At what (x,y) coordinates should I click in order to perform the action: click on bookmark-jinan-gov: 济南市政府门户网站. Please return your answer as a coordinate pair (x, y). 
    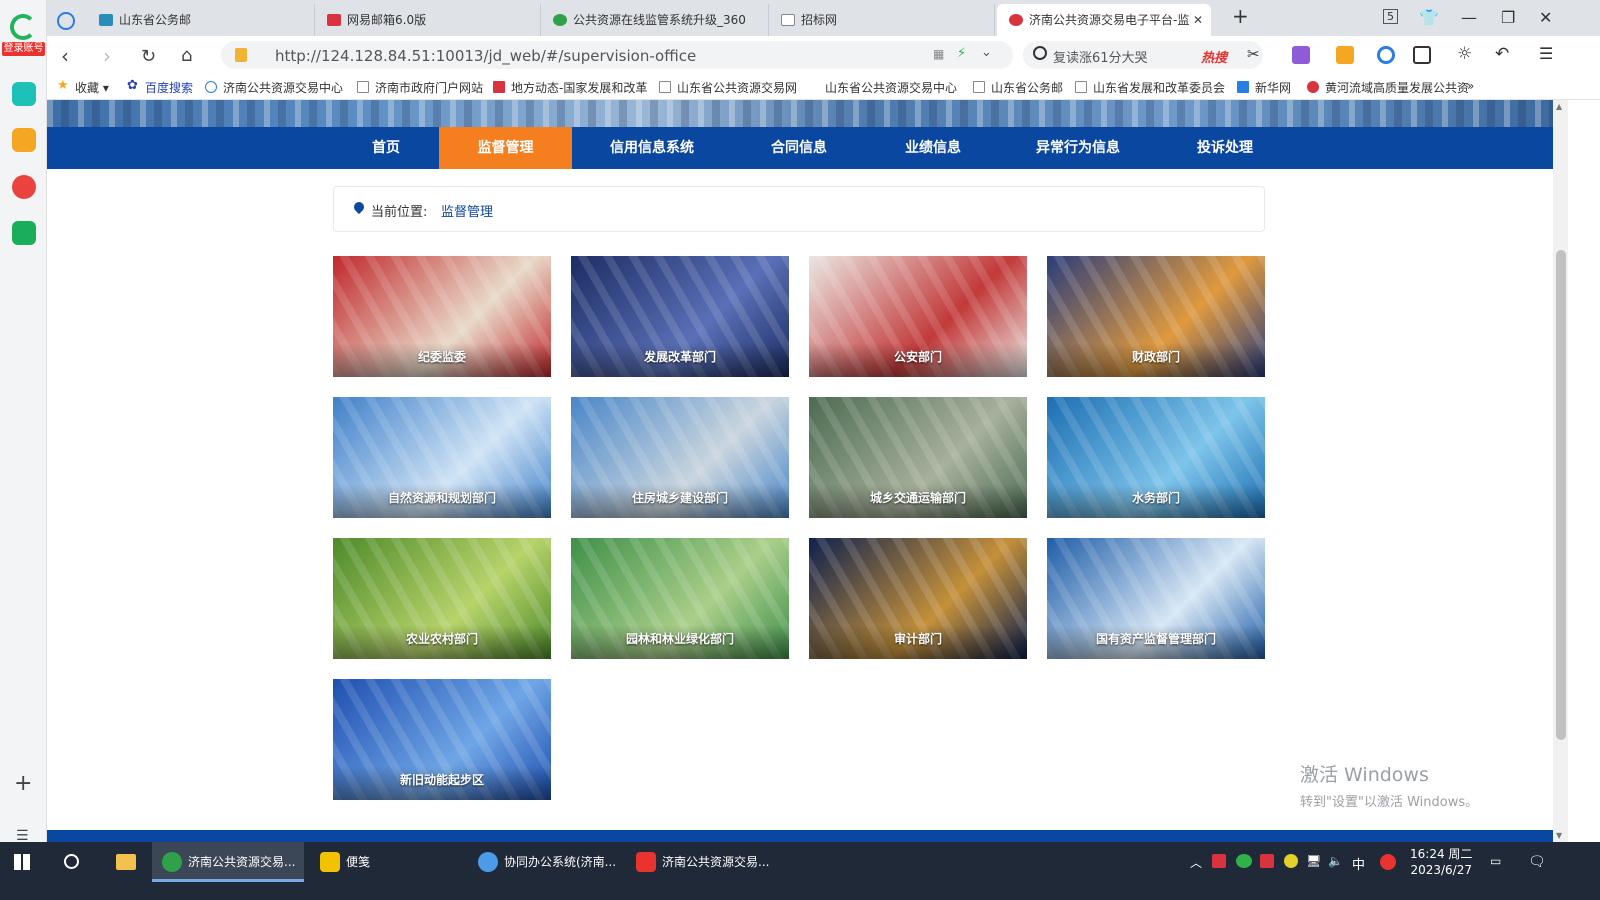
    Looking at the image, I should click on (420, 87).